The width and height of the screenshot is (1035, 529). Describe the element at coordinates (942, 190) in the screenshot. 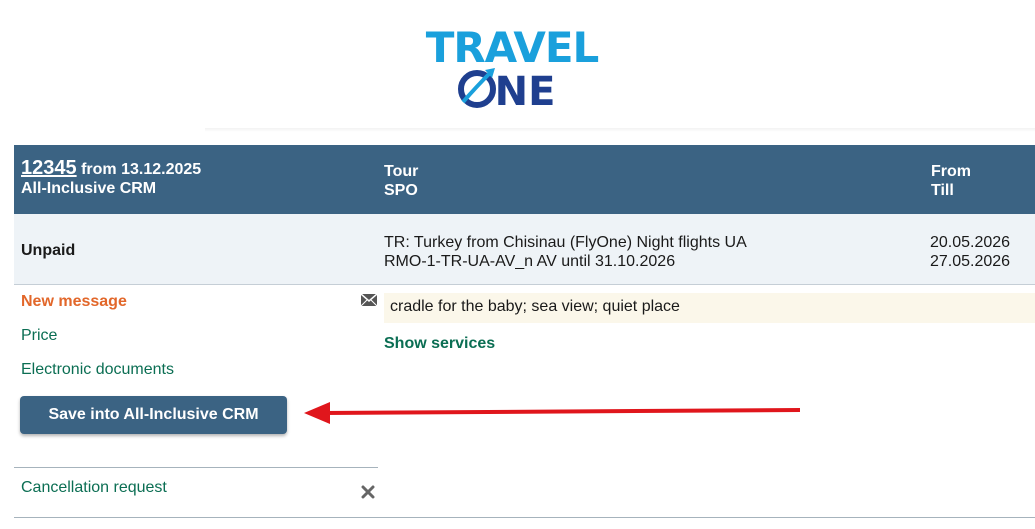

I see `till-heading: Till` at that location.